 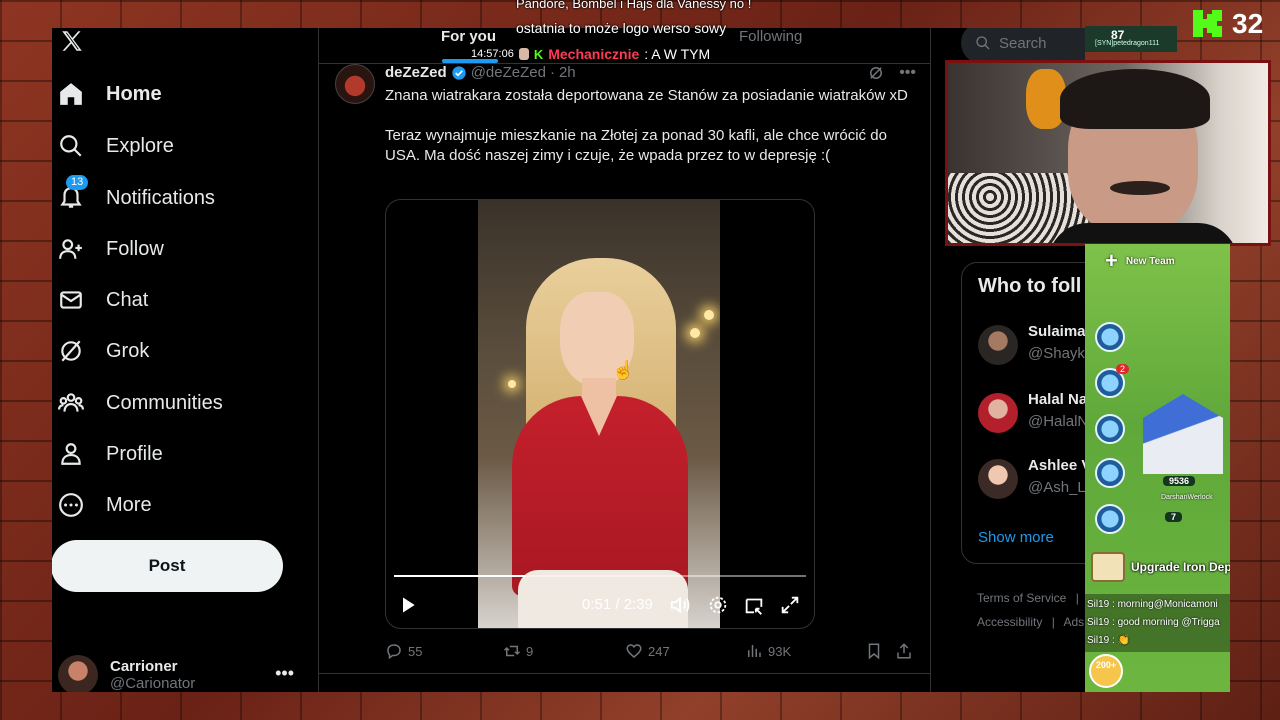 What do you see at coordinates (71, 249) in the screenshot?
I see `follow-icon` at bounding box center [71, 249].